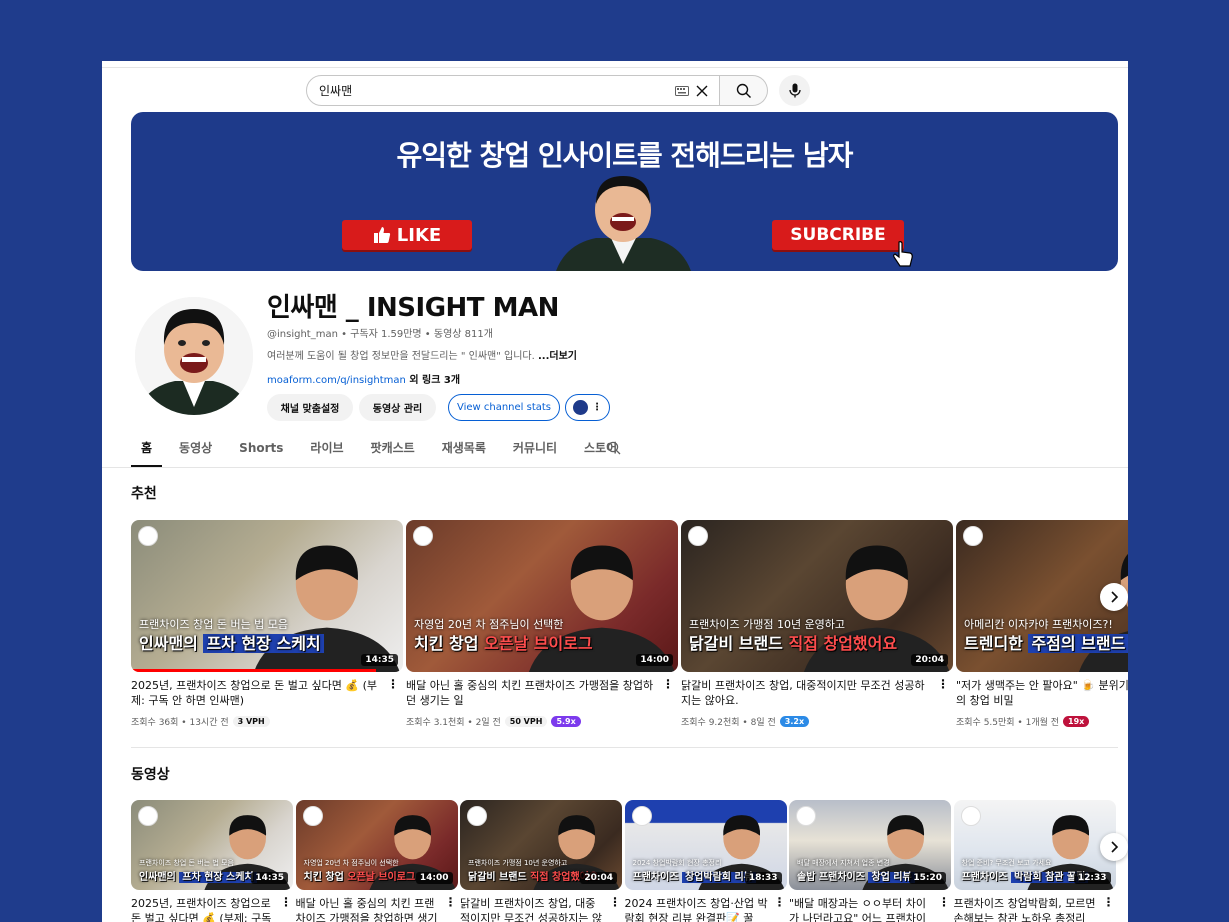 Image resolution: width=1229 pixels, height=922 pixels. I want to click on banner-like-graphic: LIKE, so click(407, 235).